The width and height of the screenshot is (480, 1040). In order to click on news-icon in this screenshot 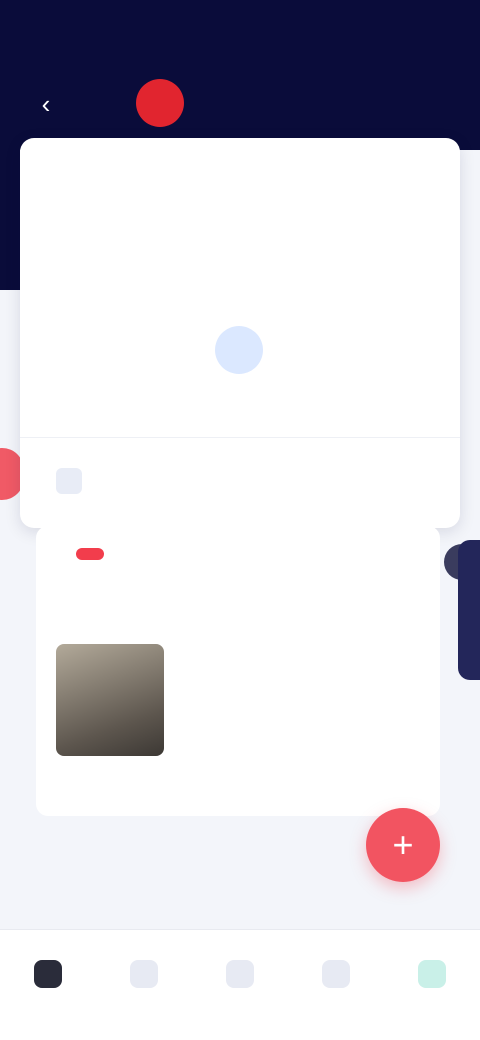, I will do `click(144, 974)`.